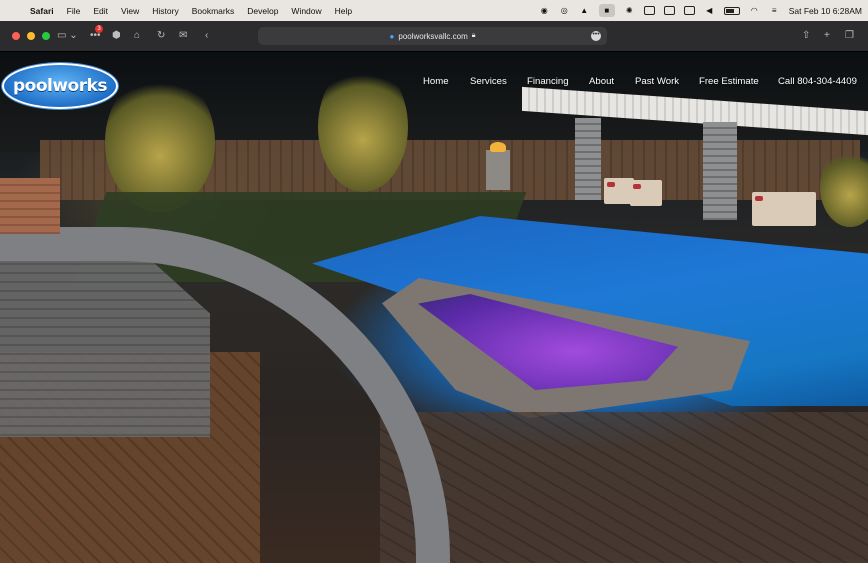  What do you see at coordinates (657, 81) in the screenshot?
I see `nav-past-work: Past Work` at bounding box center [657, 81].